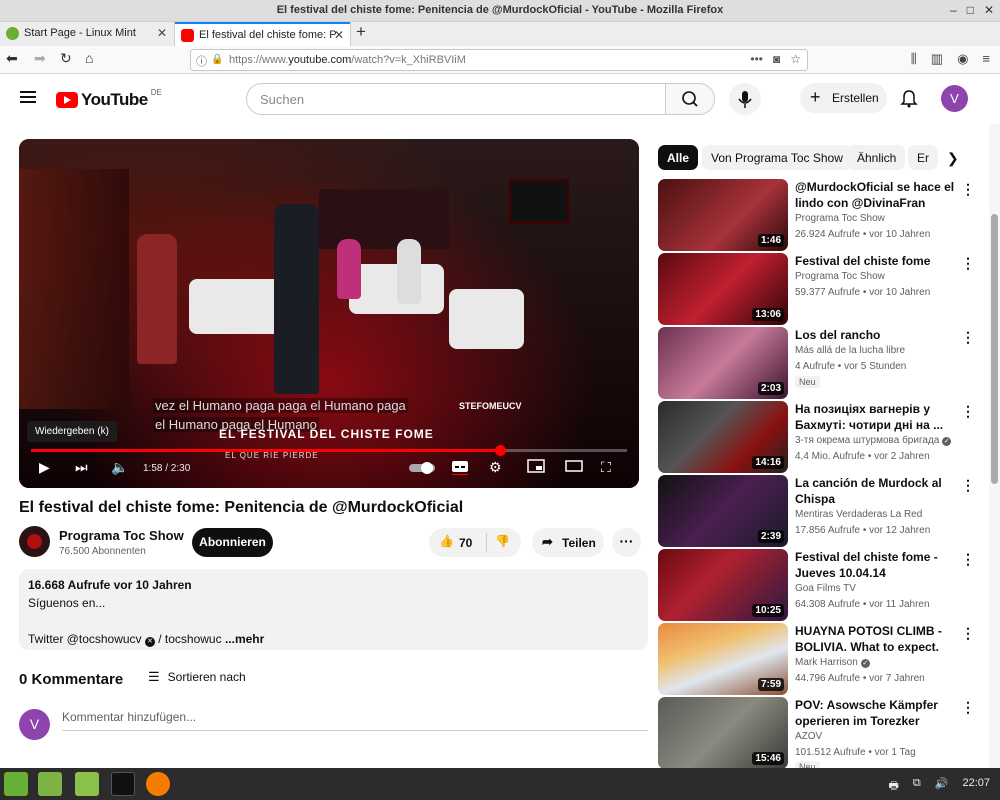  Describe the element at coordinates (989, 10) in the screenshot. I see `close-icon: ✕` at that location.